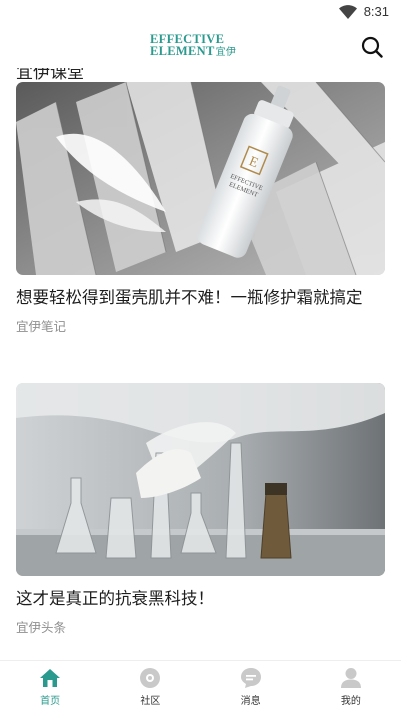  Describe the element at coordinates (41, 627) in the screenshot. I see `article-source: 宜伊头条` at that location.